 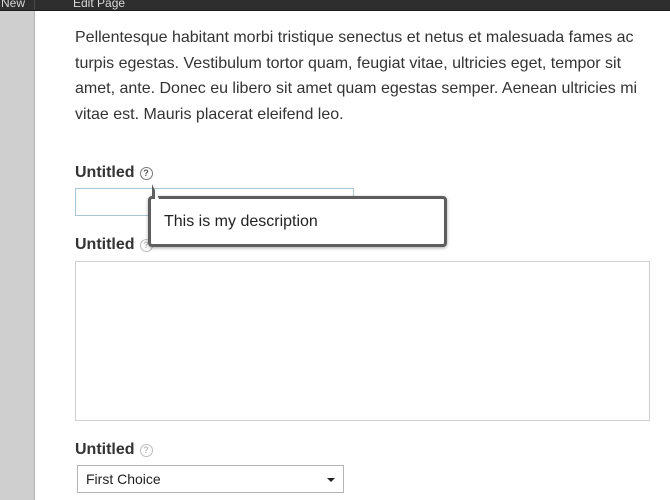 What do you see at coordinates (210, 479) in the screenshot?
I see `field-3-select: First Choice` at bounding box center [210, 479].